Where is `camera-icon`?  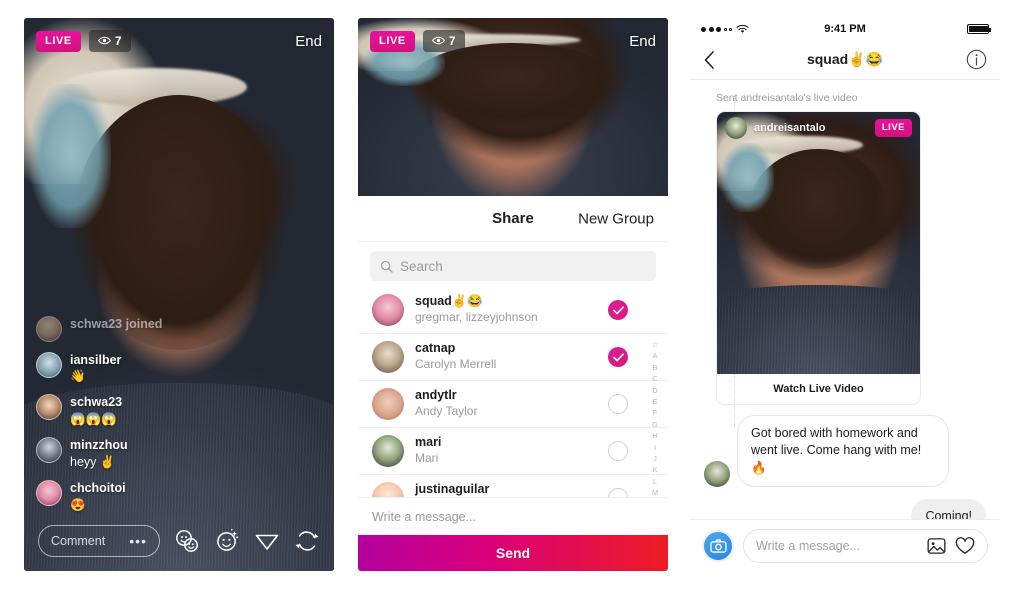
camera-icon is located at coordinates (718, 545).